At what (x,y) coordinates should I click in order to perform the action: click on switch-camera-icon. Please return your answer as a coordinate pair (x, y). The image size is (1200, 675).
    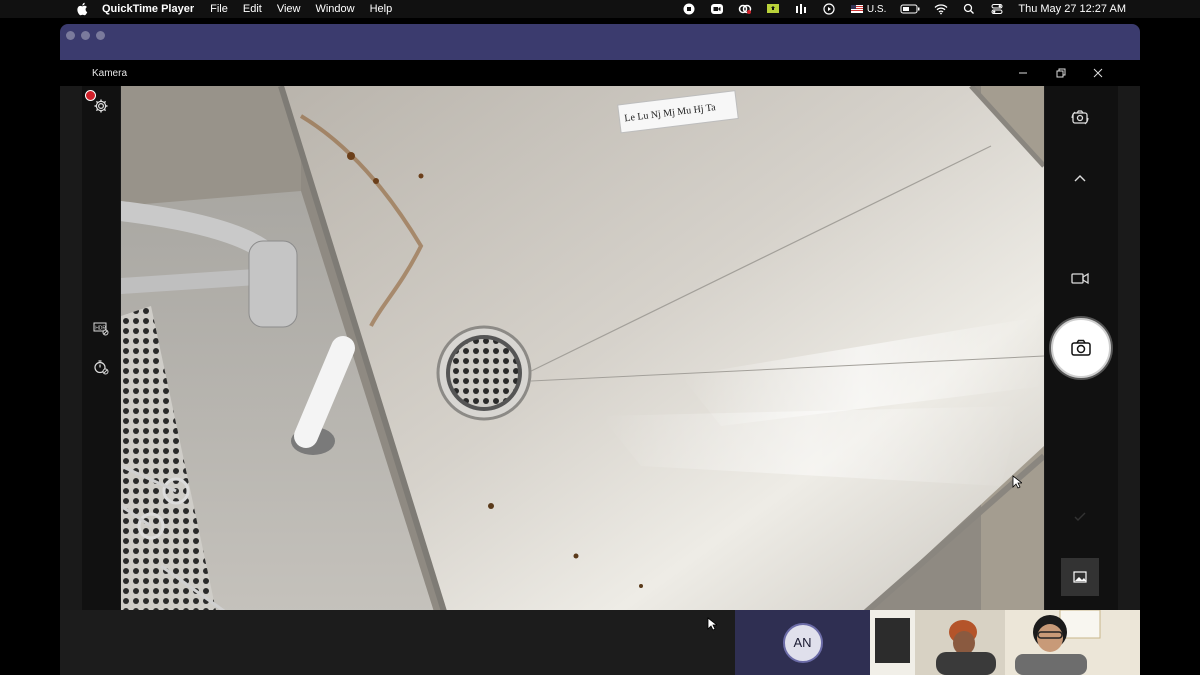
    Looking at the image, I should click on (1080, 117).